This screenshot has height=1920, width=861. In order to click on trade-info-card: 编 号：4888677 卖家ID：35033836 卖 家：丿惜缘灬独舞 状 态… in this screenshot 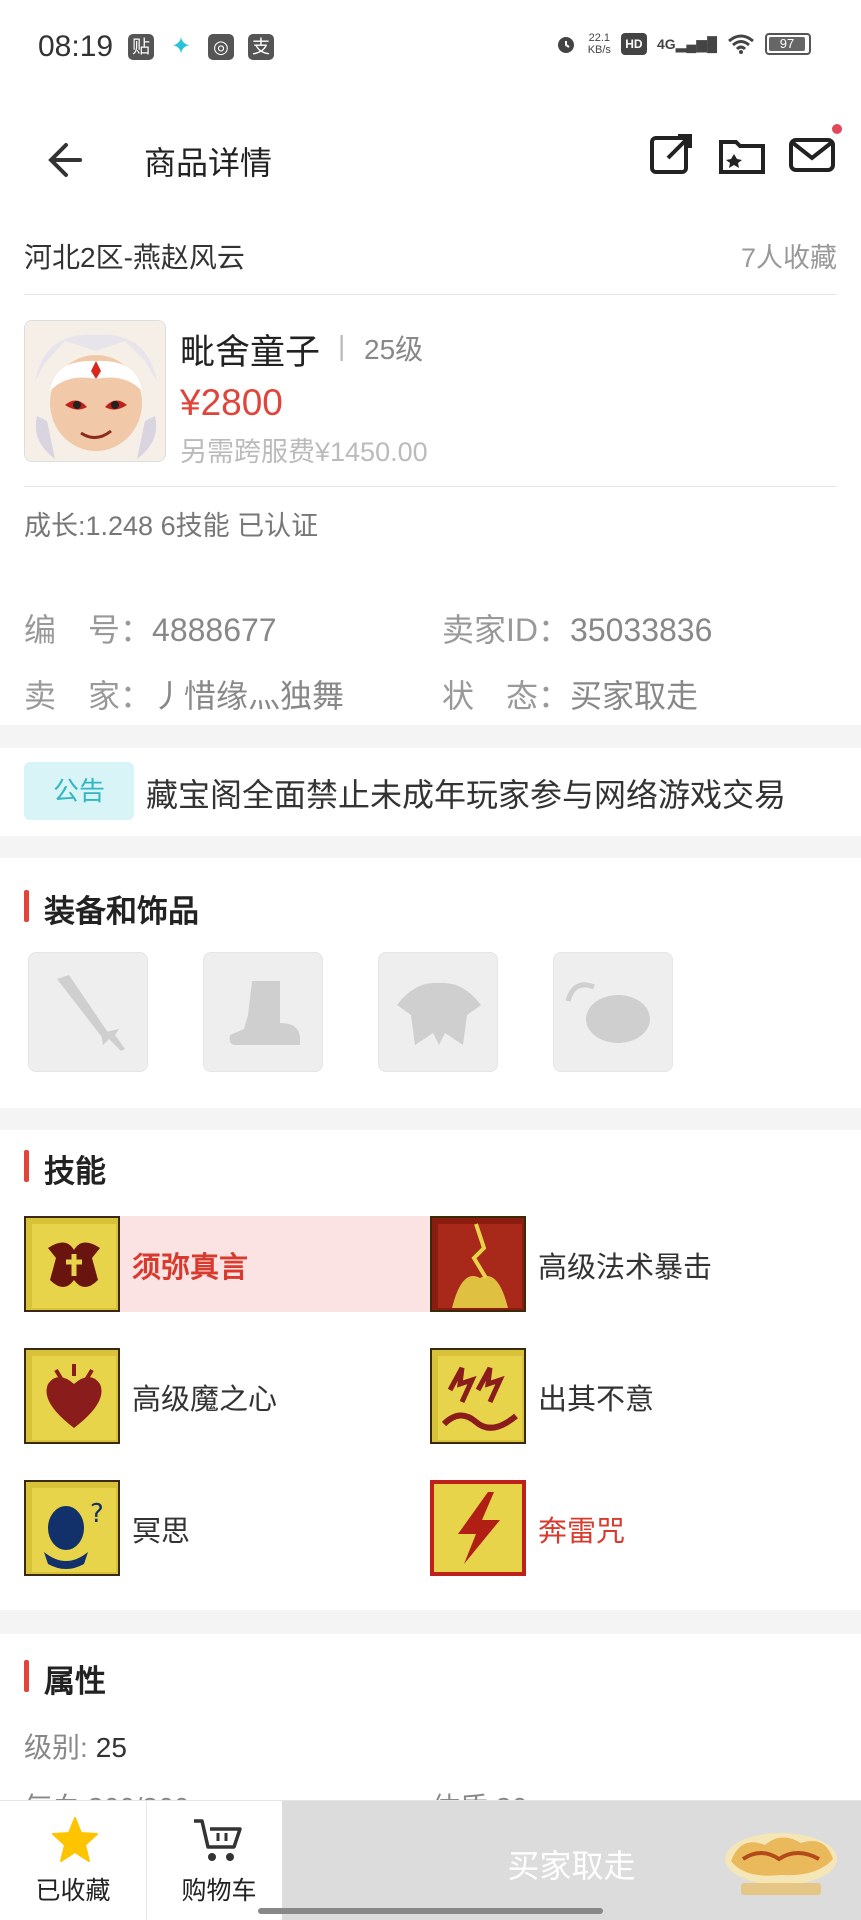, I will do `click(430, 650)`.